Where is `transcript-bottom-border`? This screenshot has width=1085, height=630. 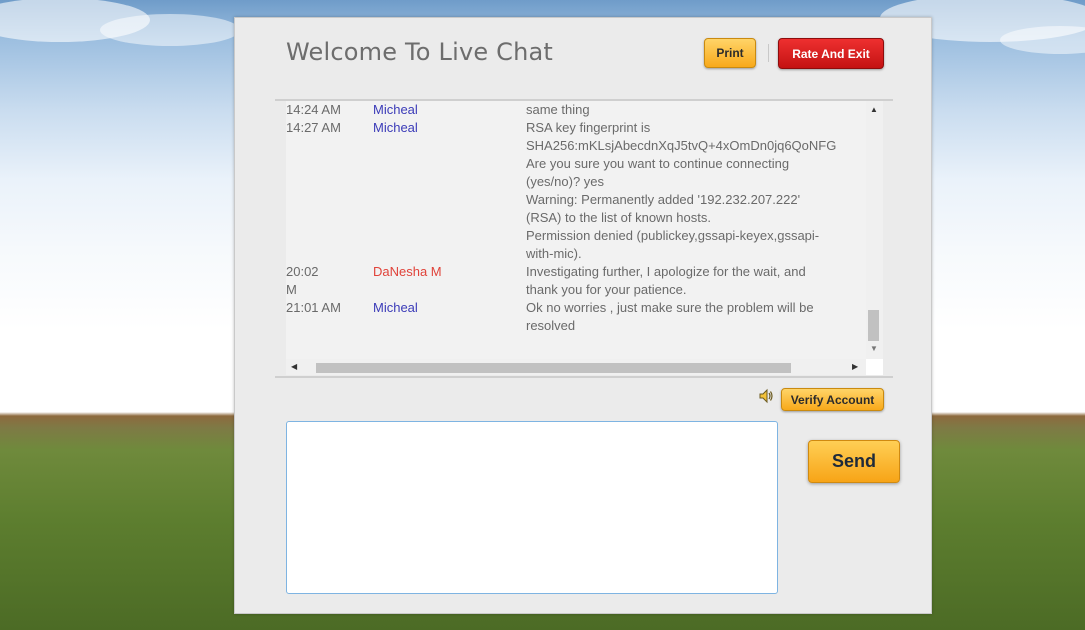 transcript-bottom-border is located at coordinates (584, 377).